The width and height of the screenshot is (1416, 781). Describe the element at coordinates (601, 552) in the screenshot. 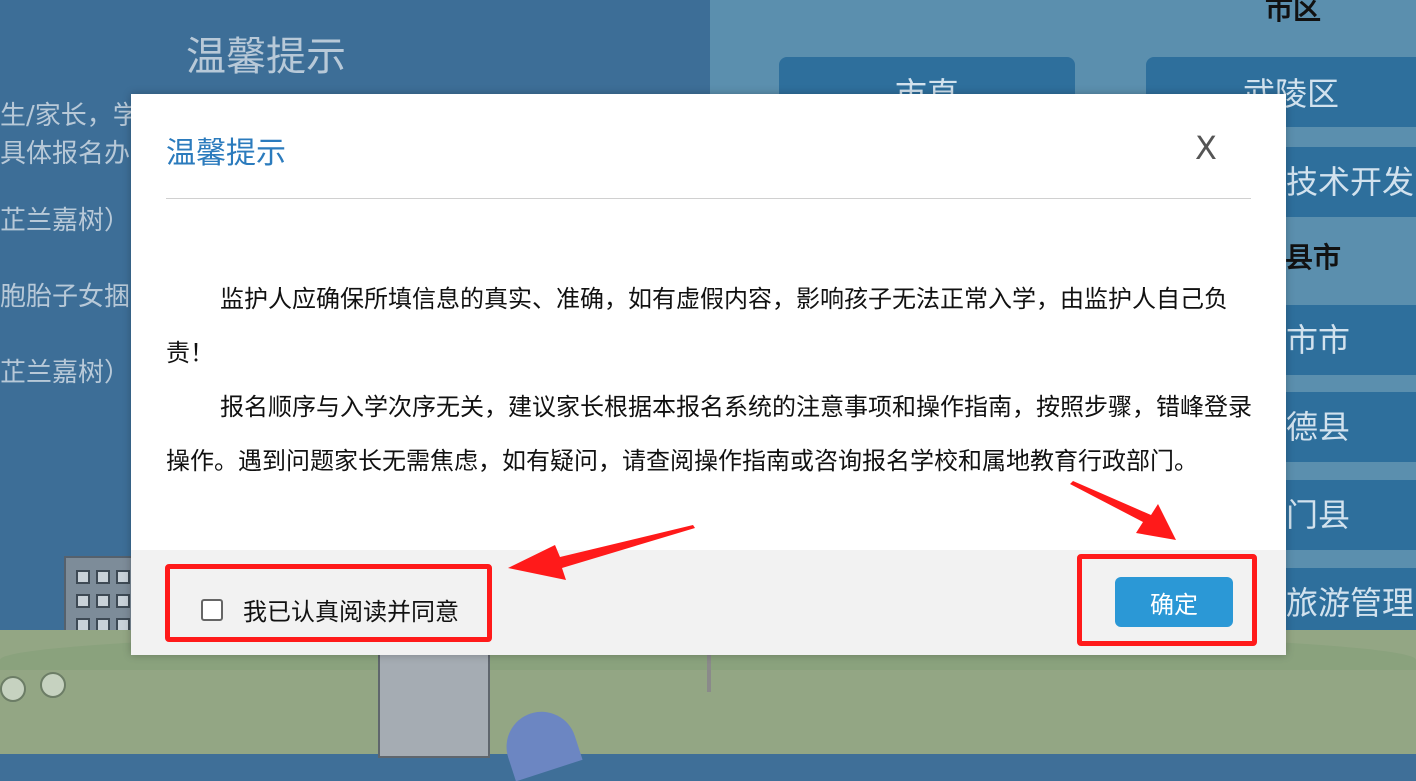

I see `arrow-left-icon` at that location.